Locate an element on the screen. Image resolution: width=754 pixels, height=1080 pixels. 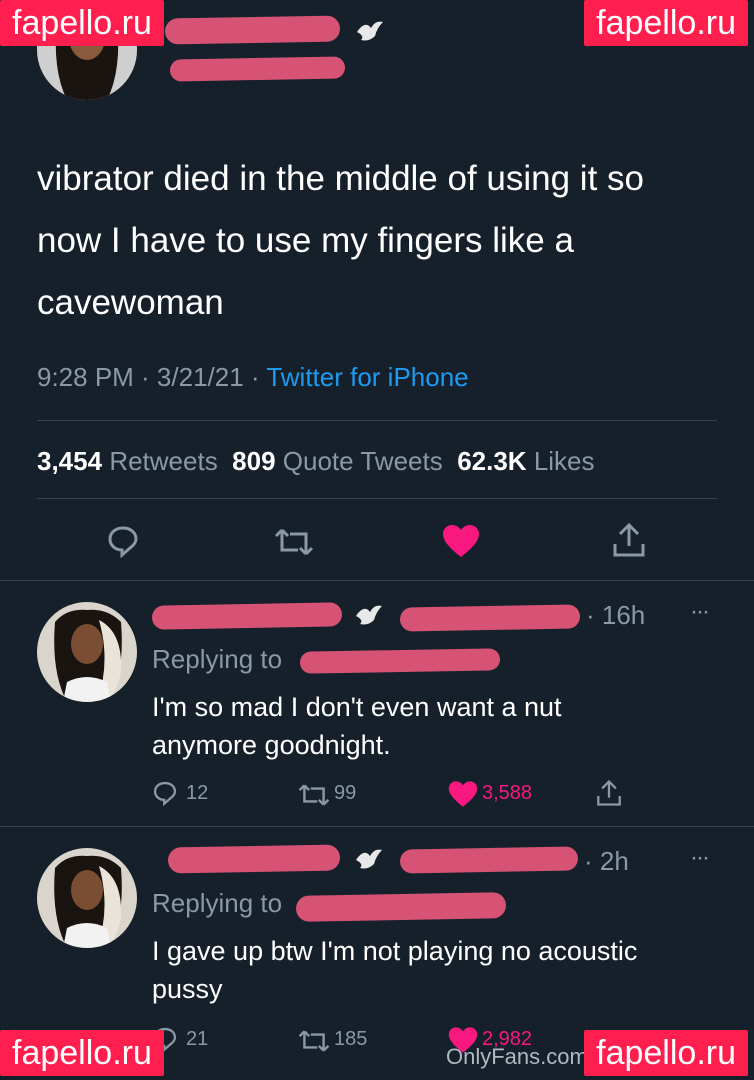
like-count: 3,588 is located at coordinates (507, 793).